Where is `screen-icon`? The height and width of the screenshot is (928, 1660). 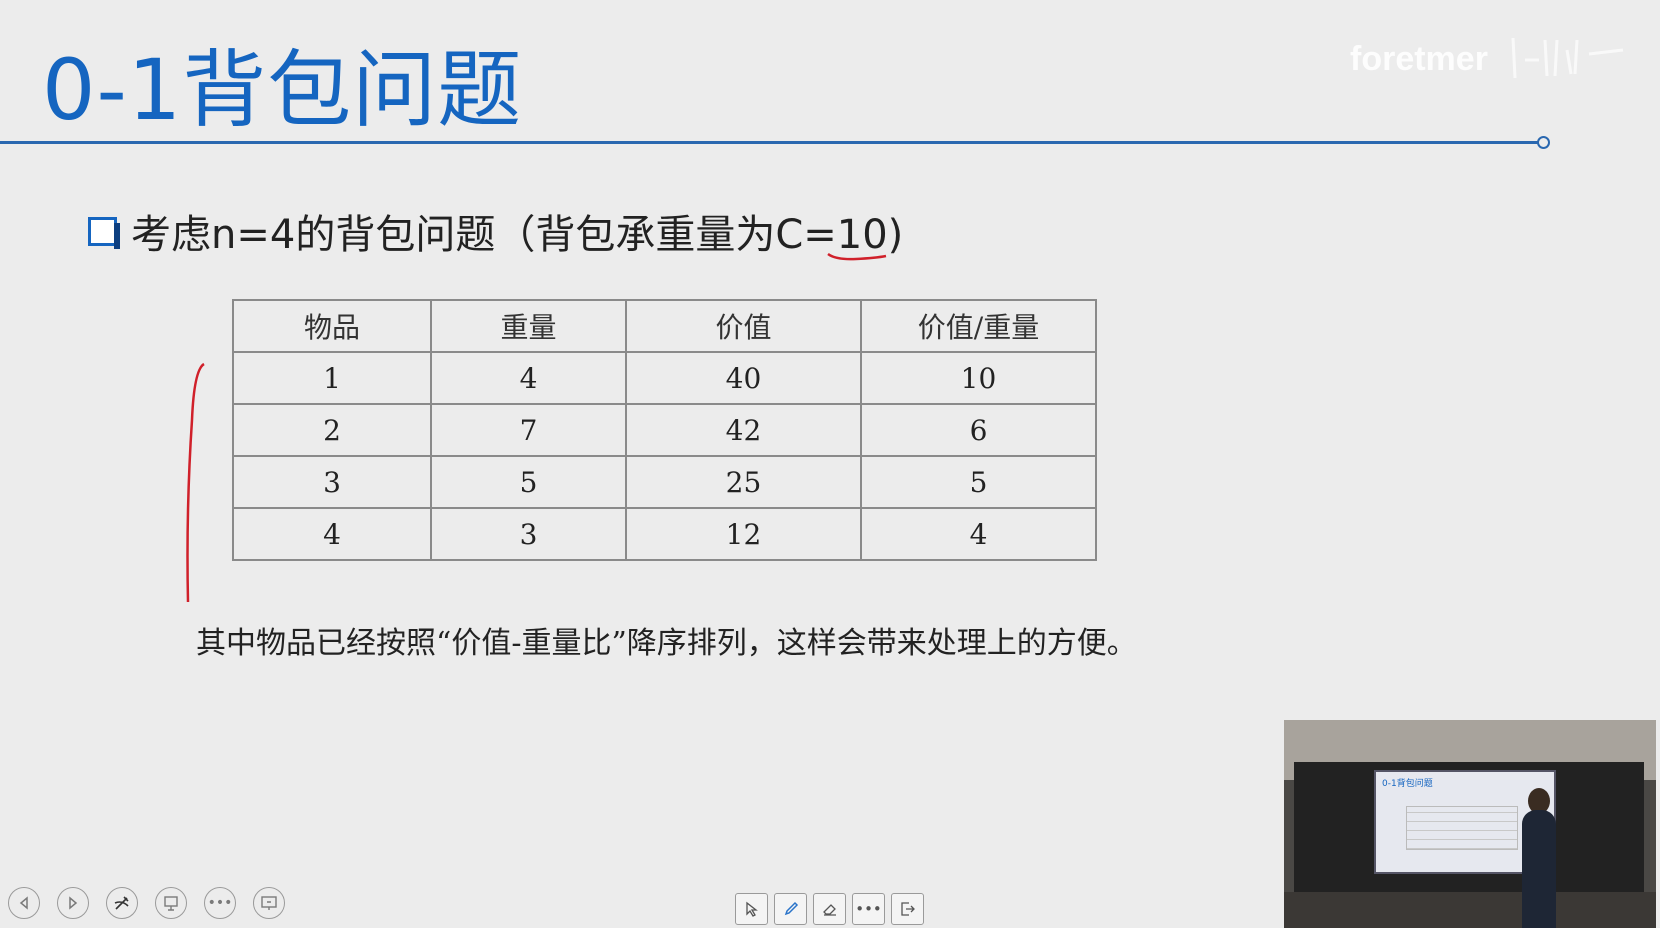 screen-icon is located at coordinates (269, 903).